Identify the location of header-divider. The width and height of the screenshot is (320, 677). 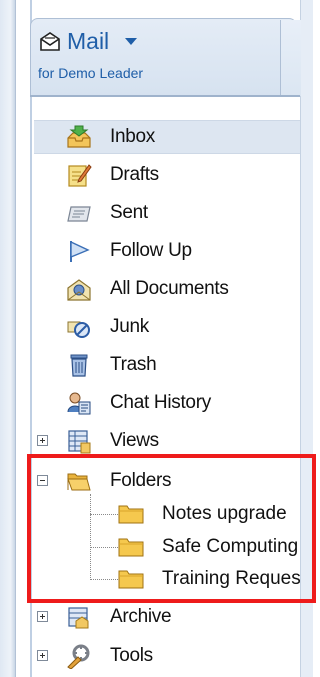
(165, 96).